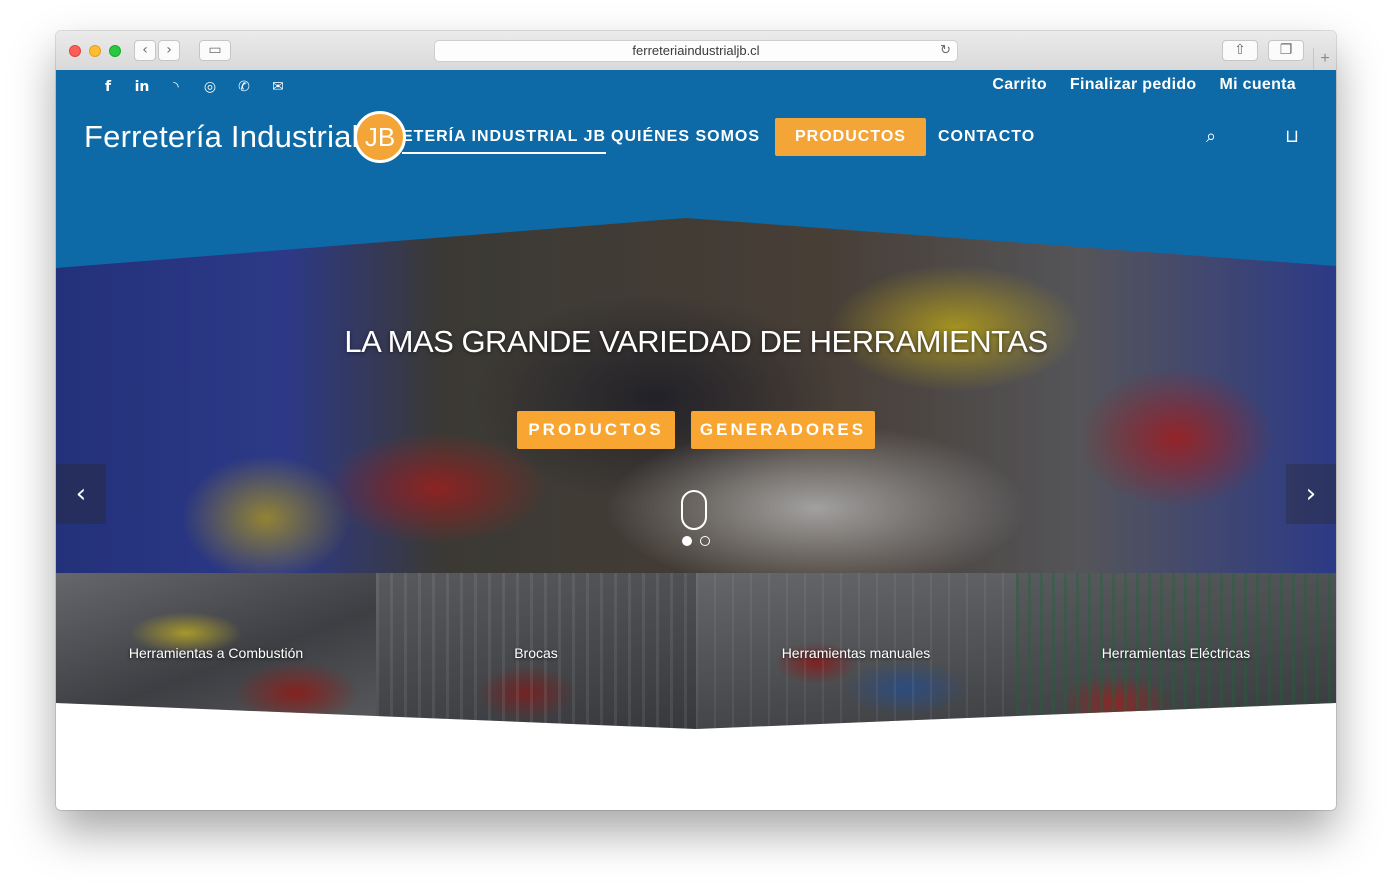 This screenshot has height=890, width=1392. What do you see at coordinates (221, 137) in the screenshot?
I see `logo-text: Ferretería Industrial` at bounding box center [221, 137].